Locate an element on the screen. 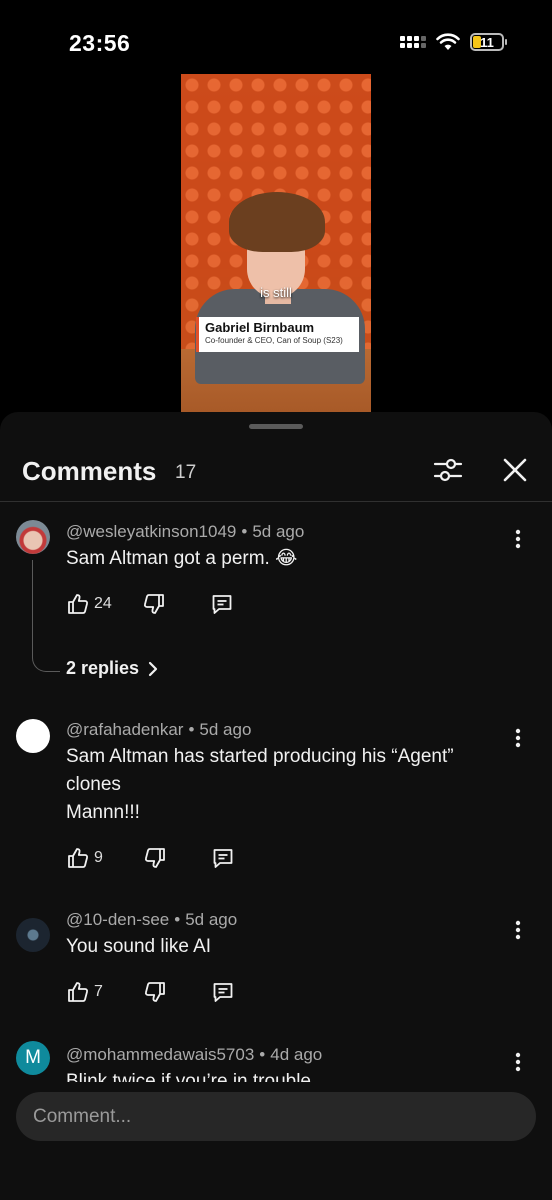 This screenshot has width=552, height=1200. replies-label: 2 replies is located at coordinates (103, 668).